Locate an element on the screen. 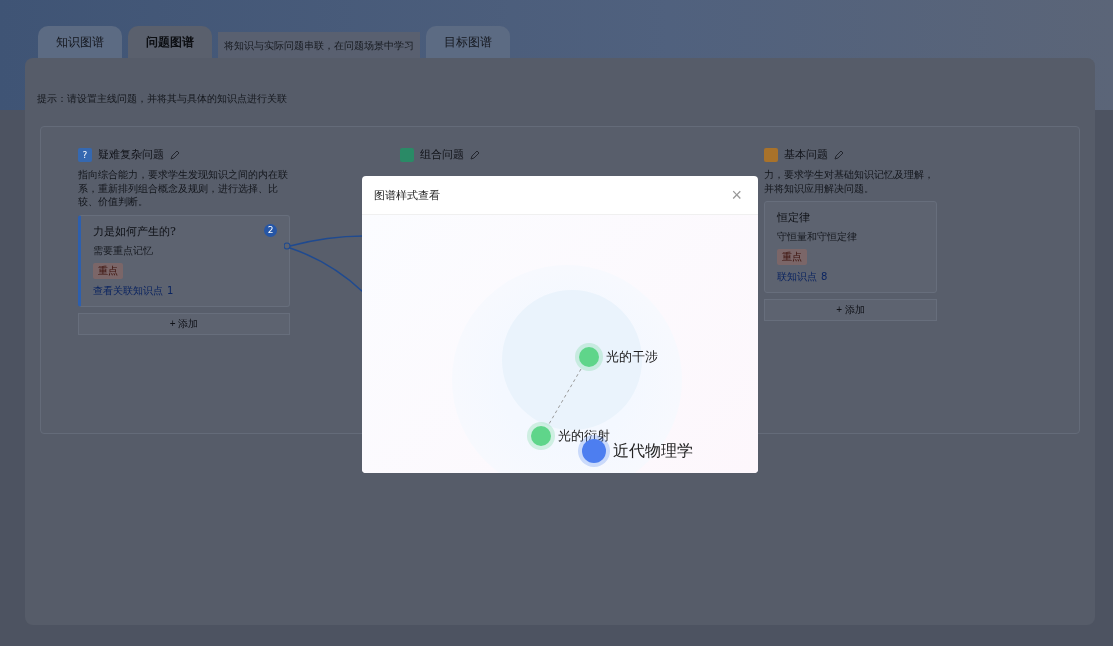 The image size is (1113, 646). dashed-edge is located at coordinates (565, 396).